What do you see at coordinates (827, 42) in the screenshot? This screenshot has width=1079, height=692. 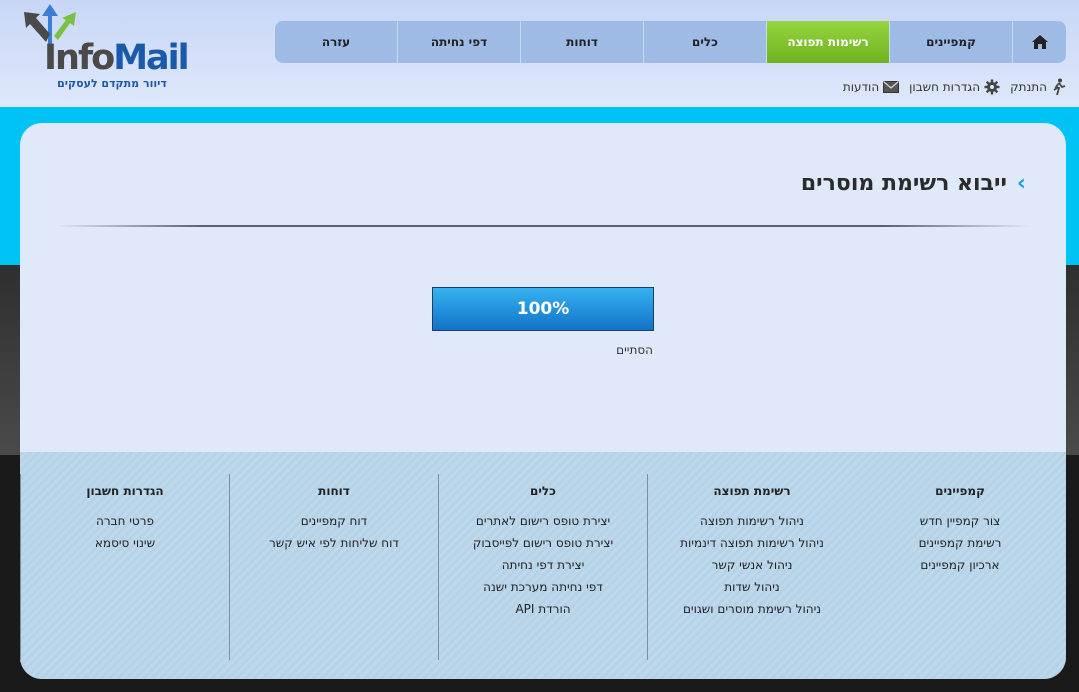 I see `nav-tab-mailing-lists: רשימות תפוצה` at bounding box center [827, 42].